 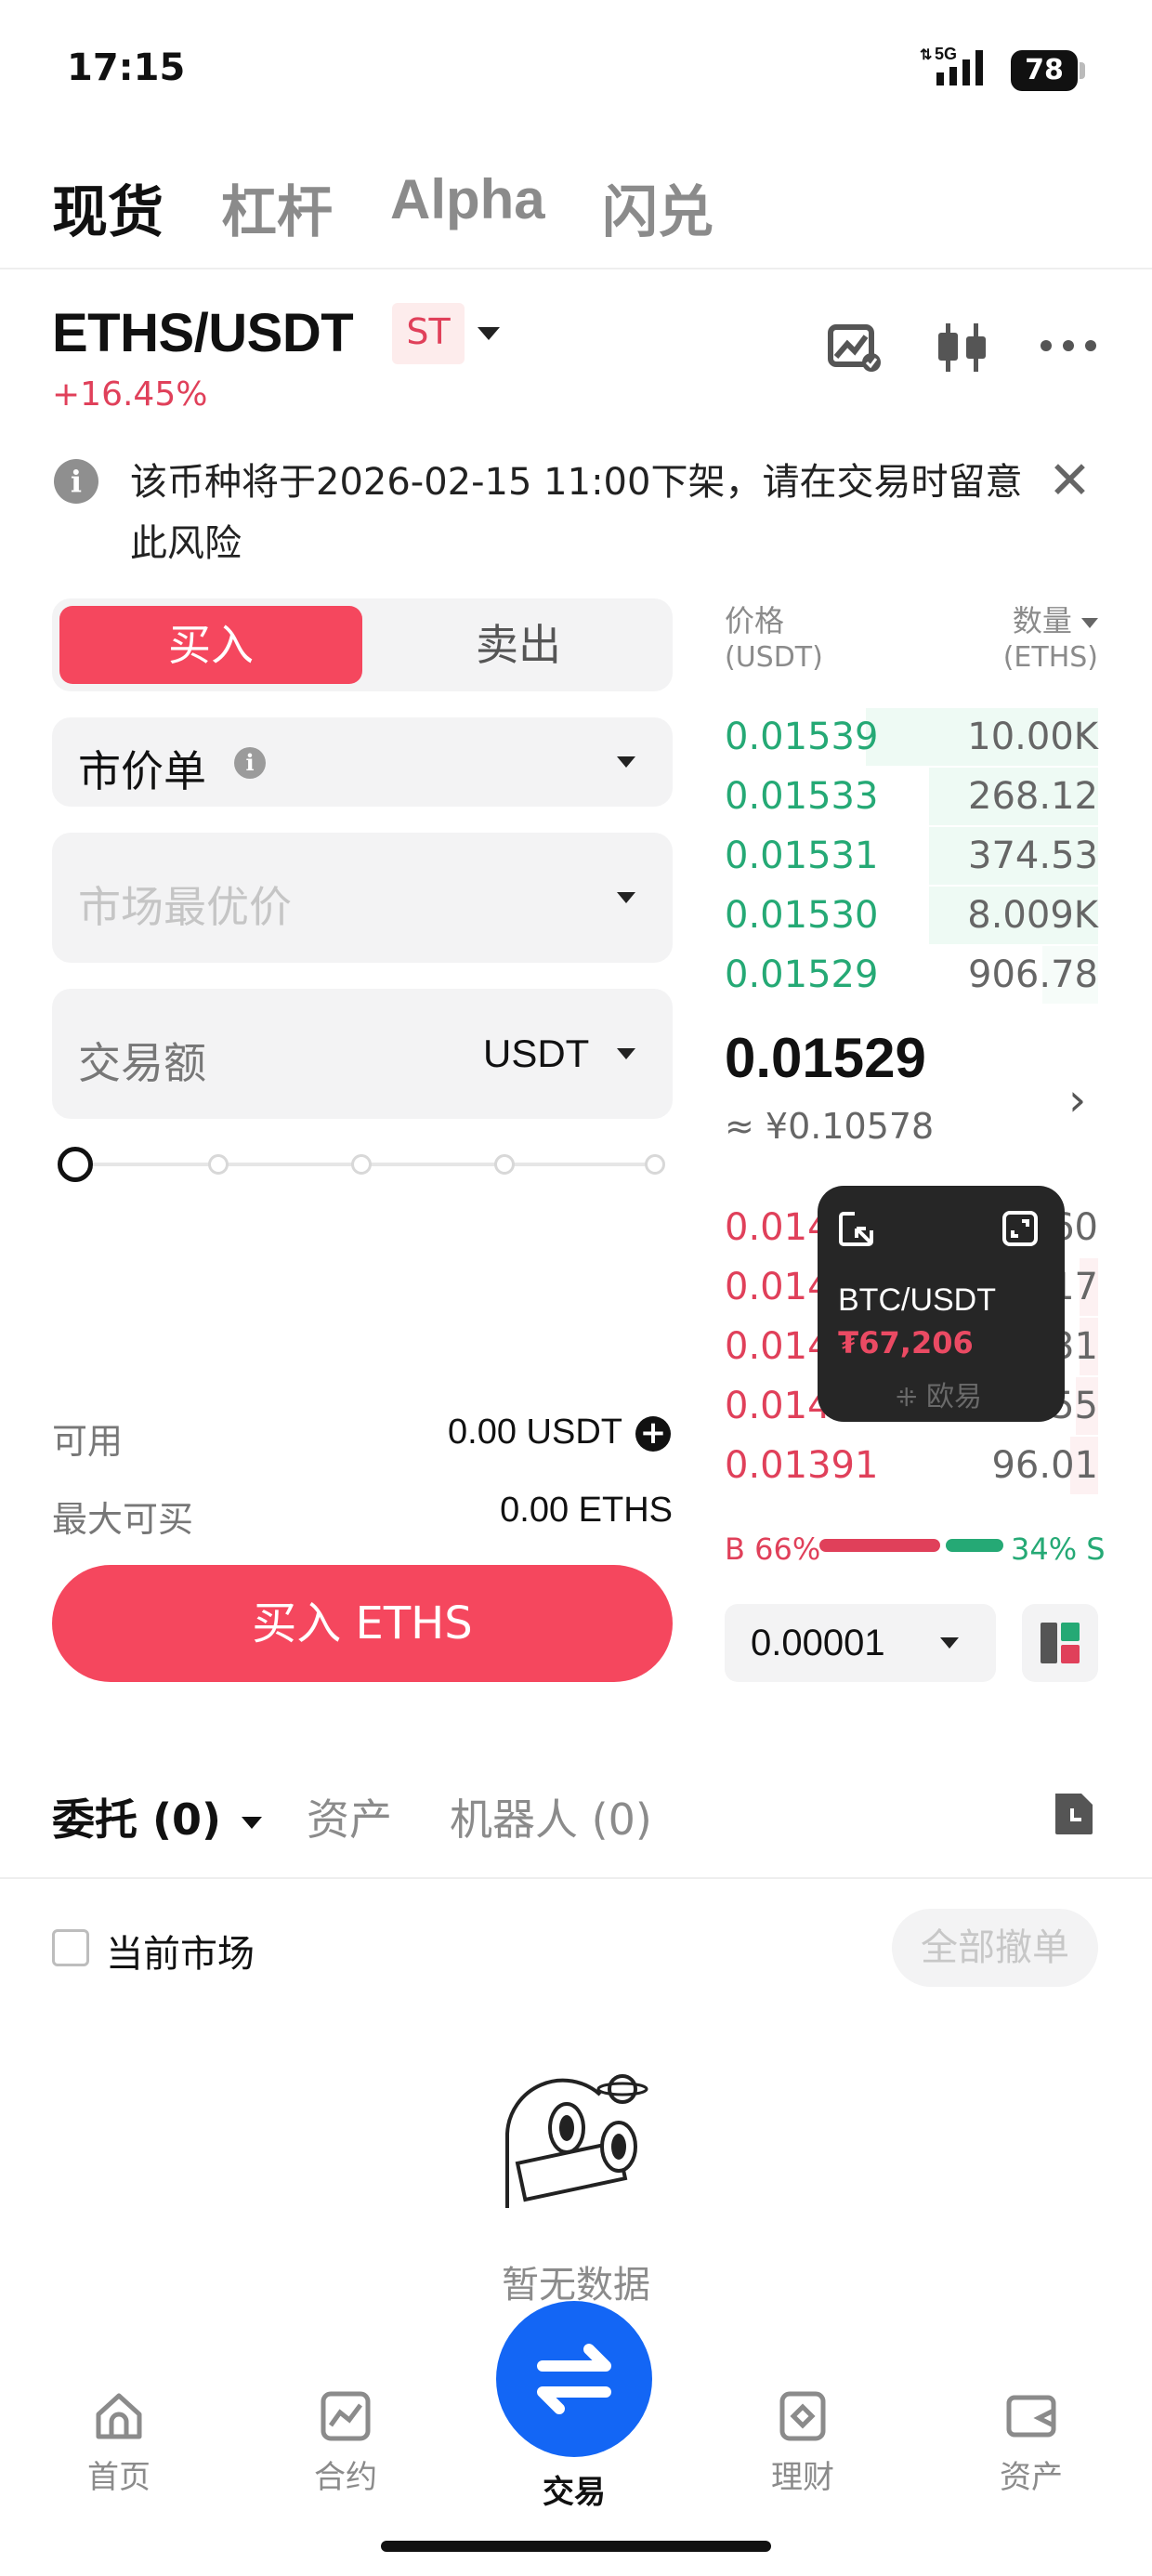 I want to click on svg-text: 5G, so click(x=946, y=54).